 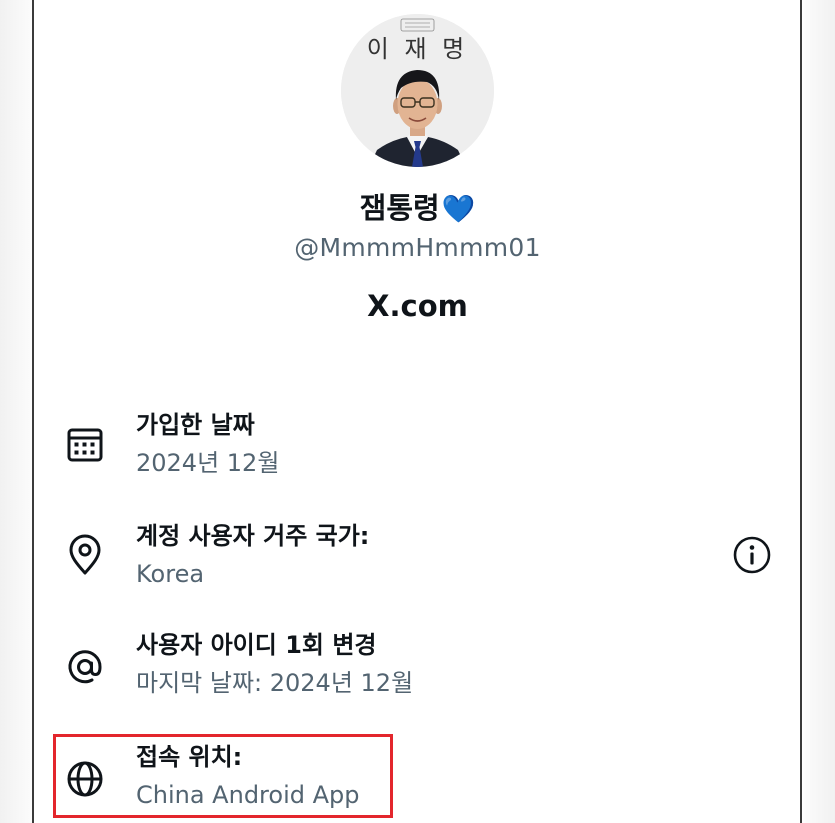 I want to click on detail-row-username-change: 사용자 아이디 1회 변경 마지막 날짜: 2024년 12월, so click(x=420, y=668).